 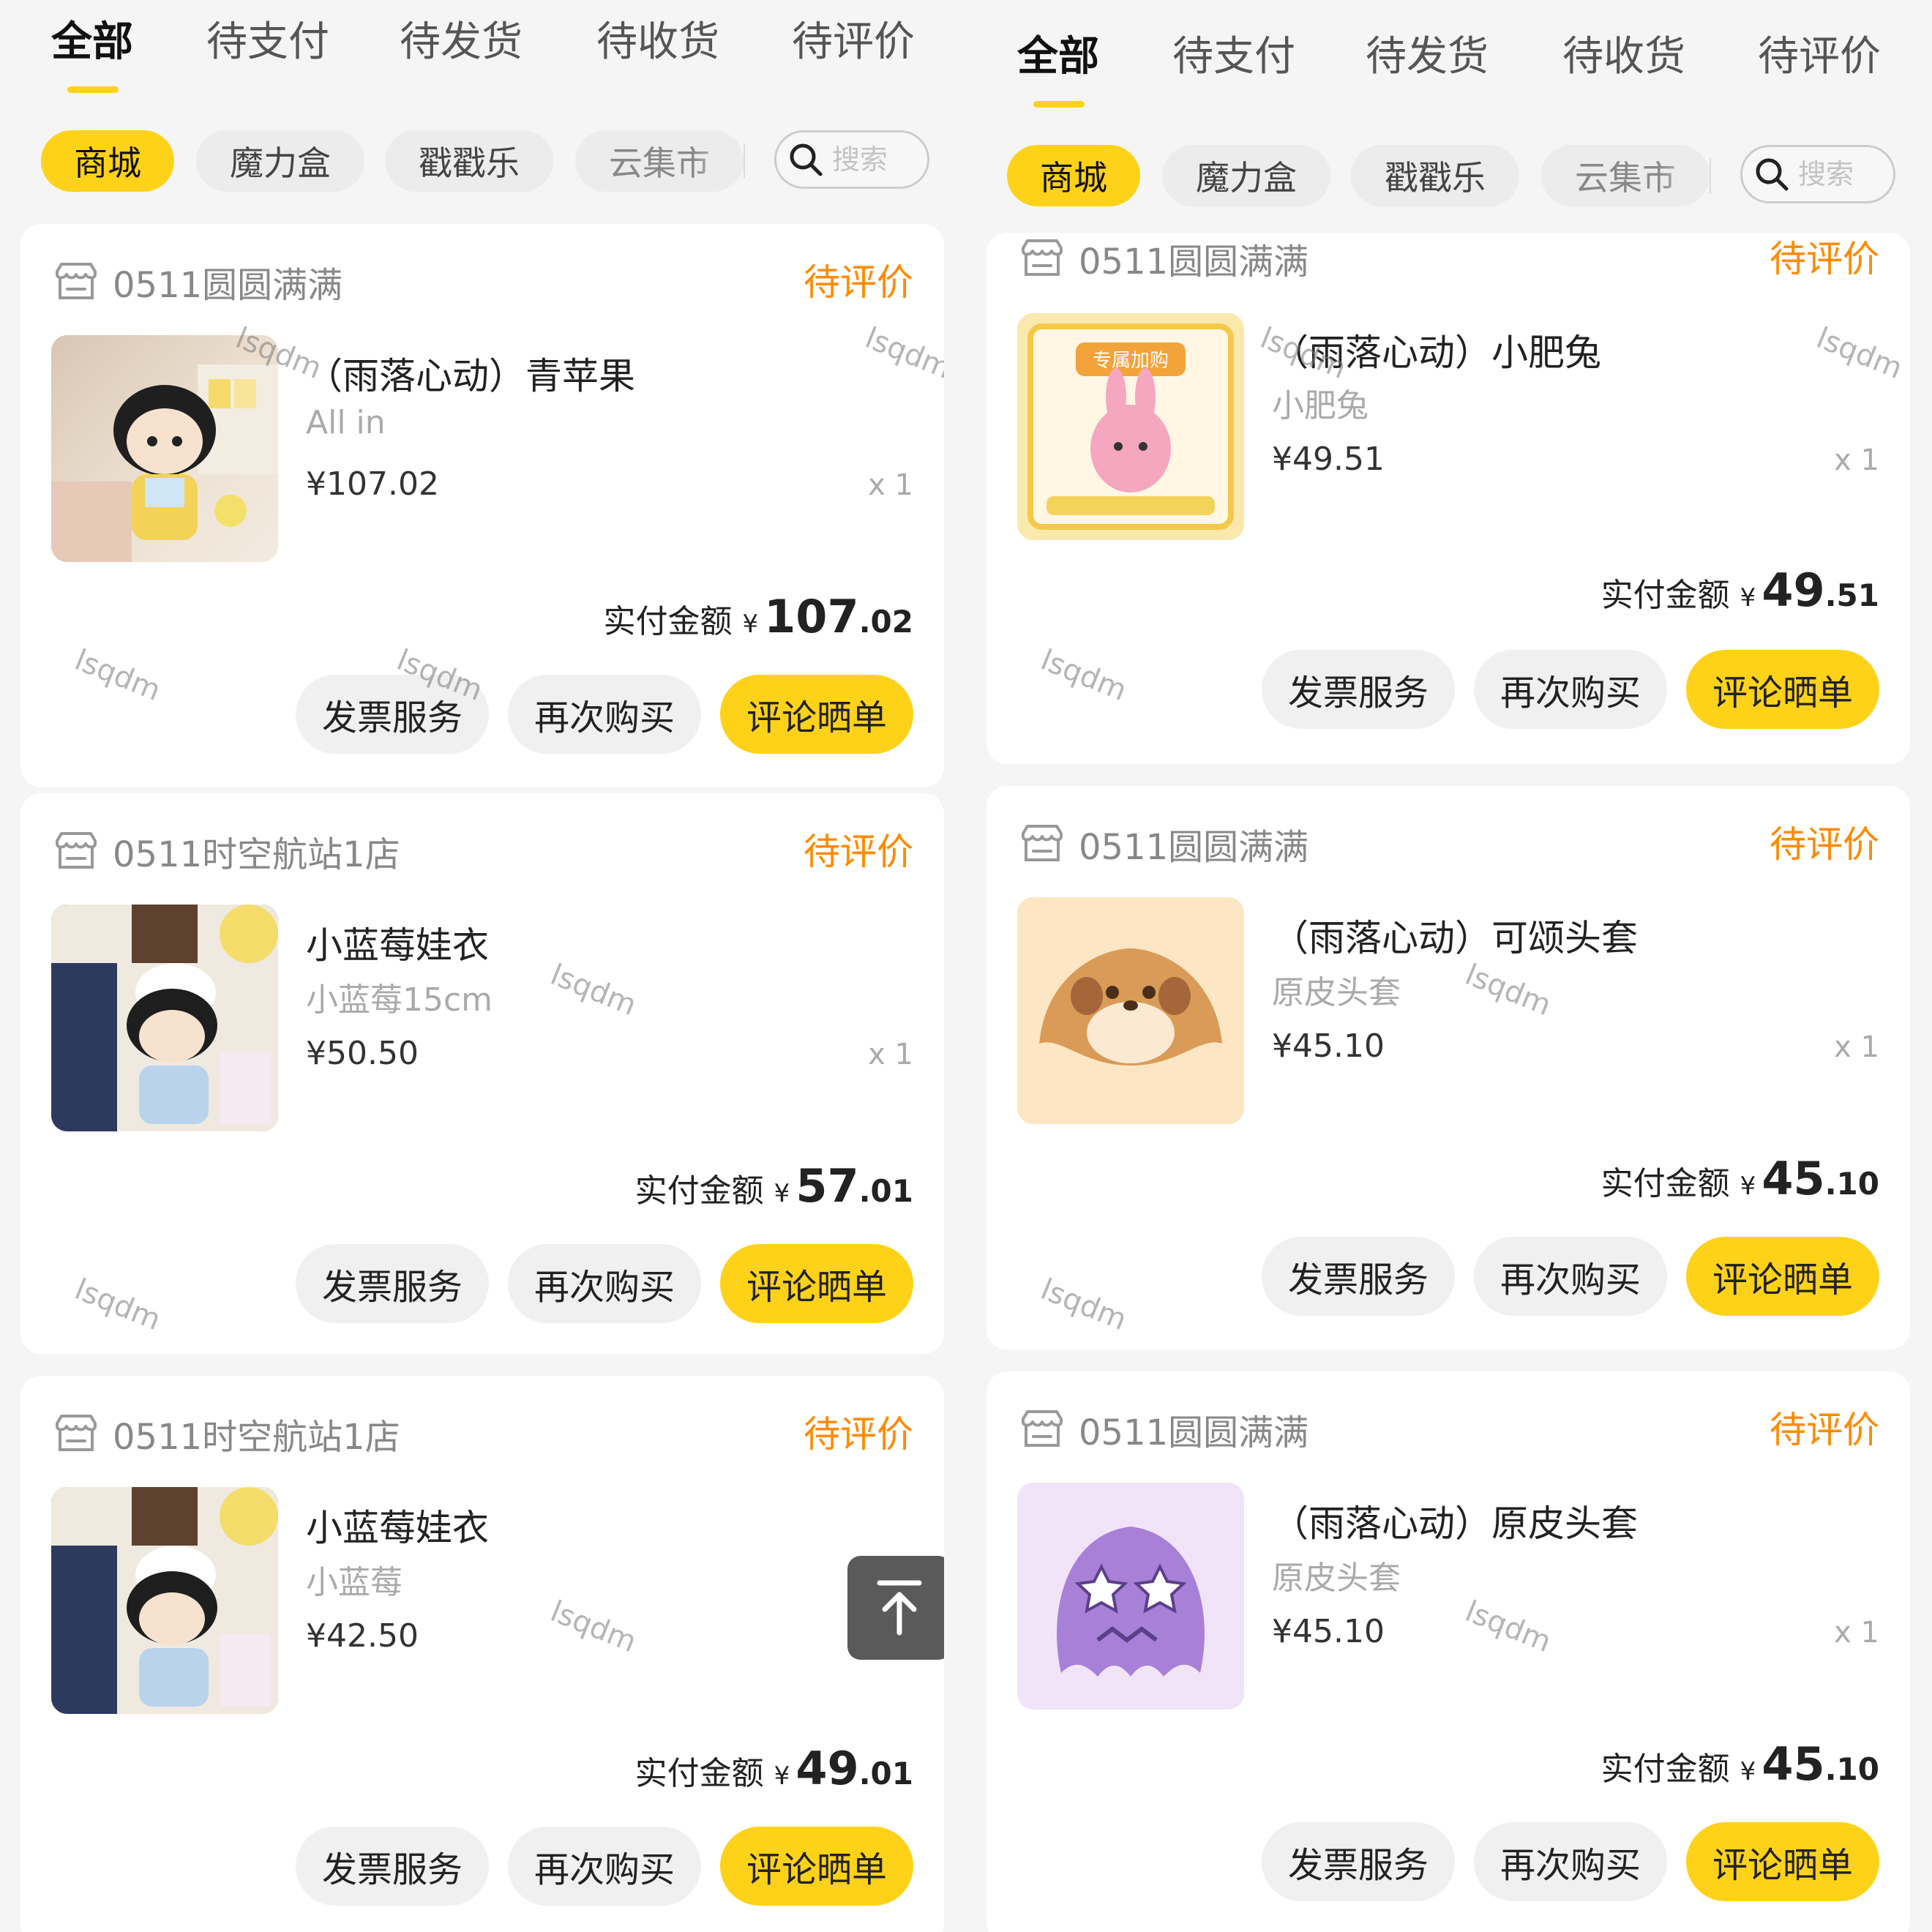 What do you see at coordinates (858, 282) in the screenshot?
I see `order-status: 待评价` at bounding box center [858, 282].